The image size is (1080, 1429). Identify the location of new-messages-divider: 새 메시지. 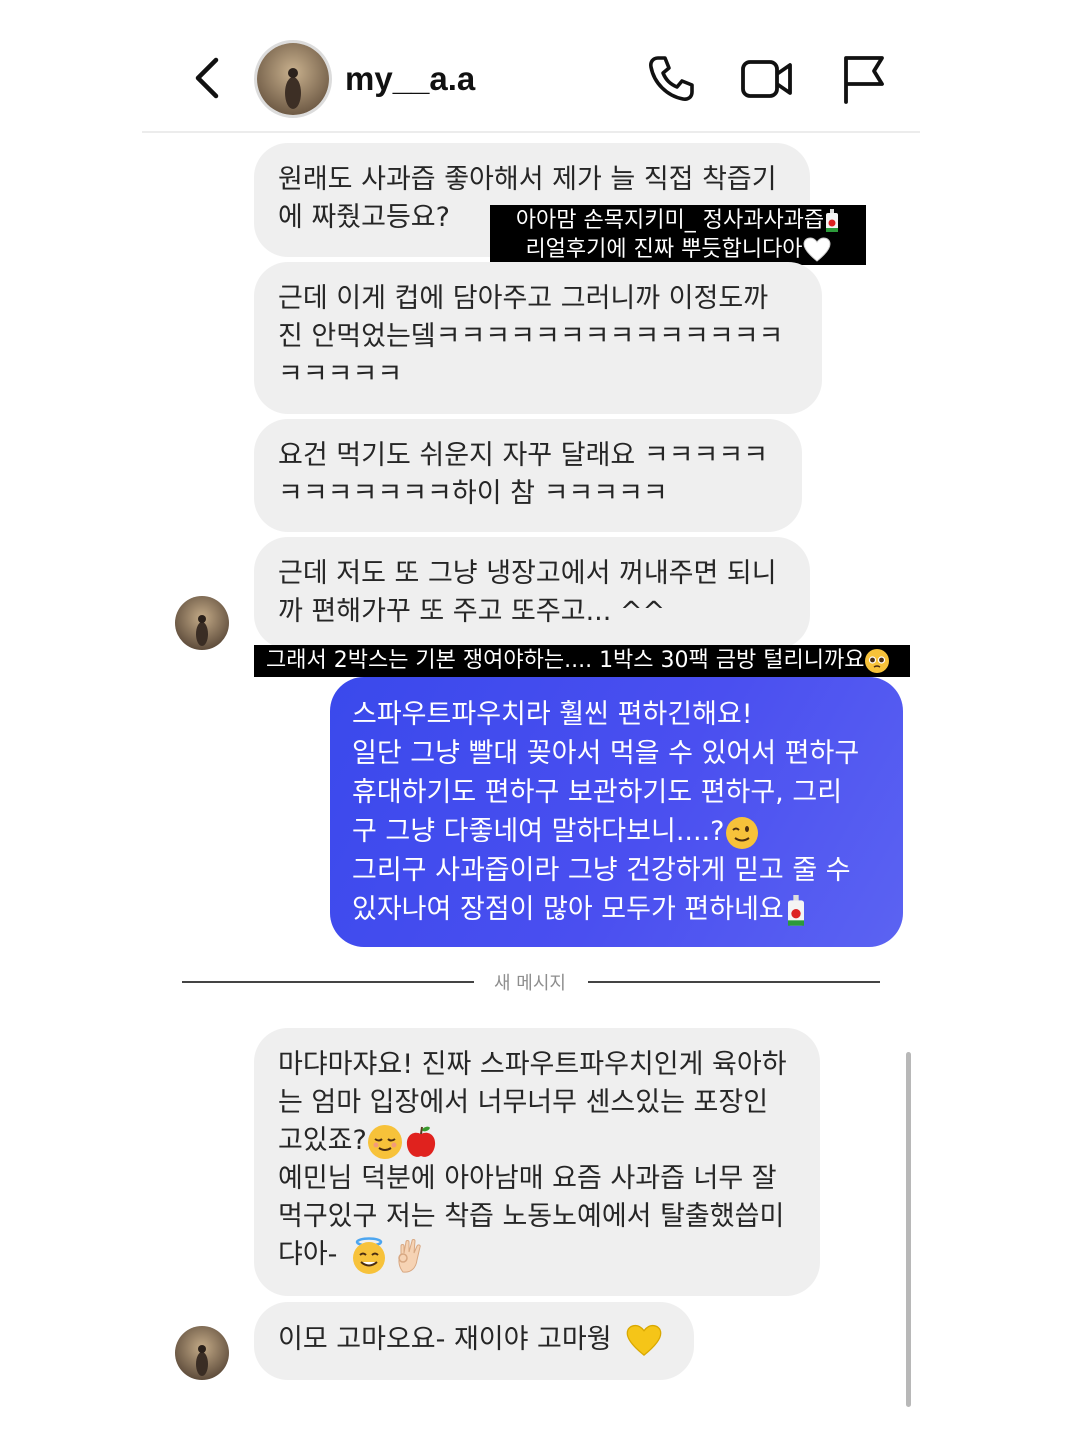
(530, 983).